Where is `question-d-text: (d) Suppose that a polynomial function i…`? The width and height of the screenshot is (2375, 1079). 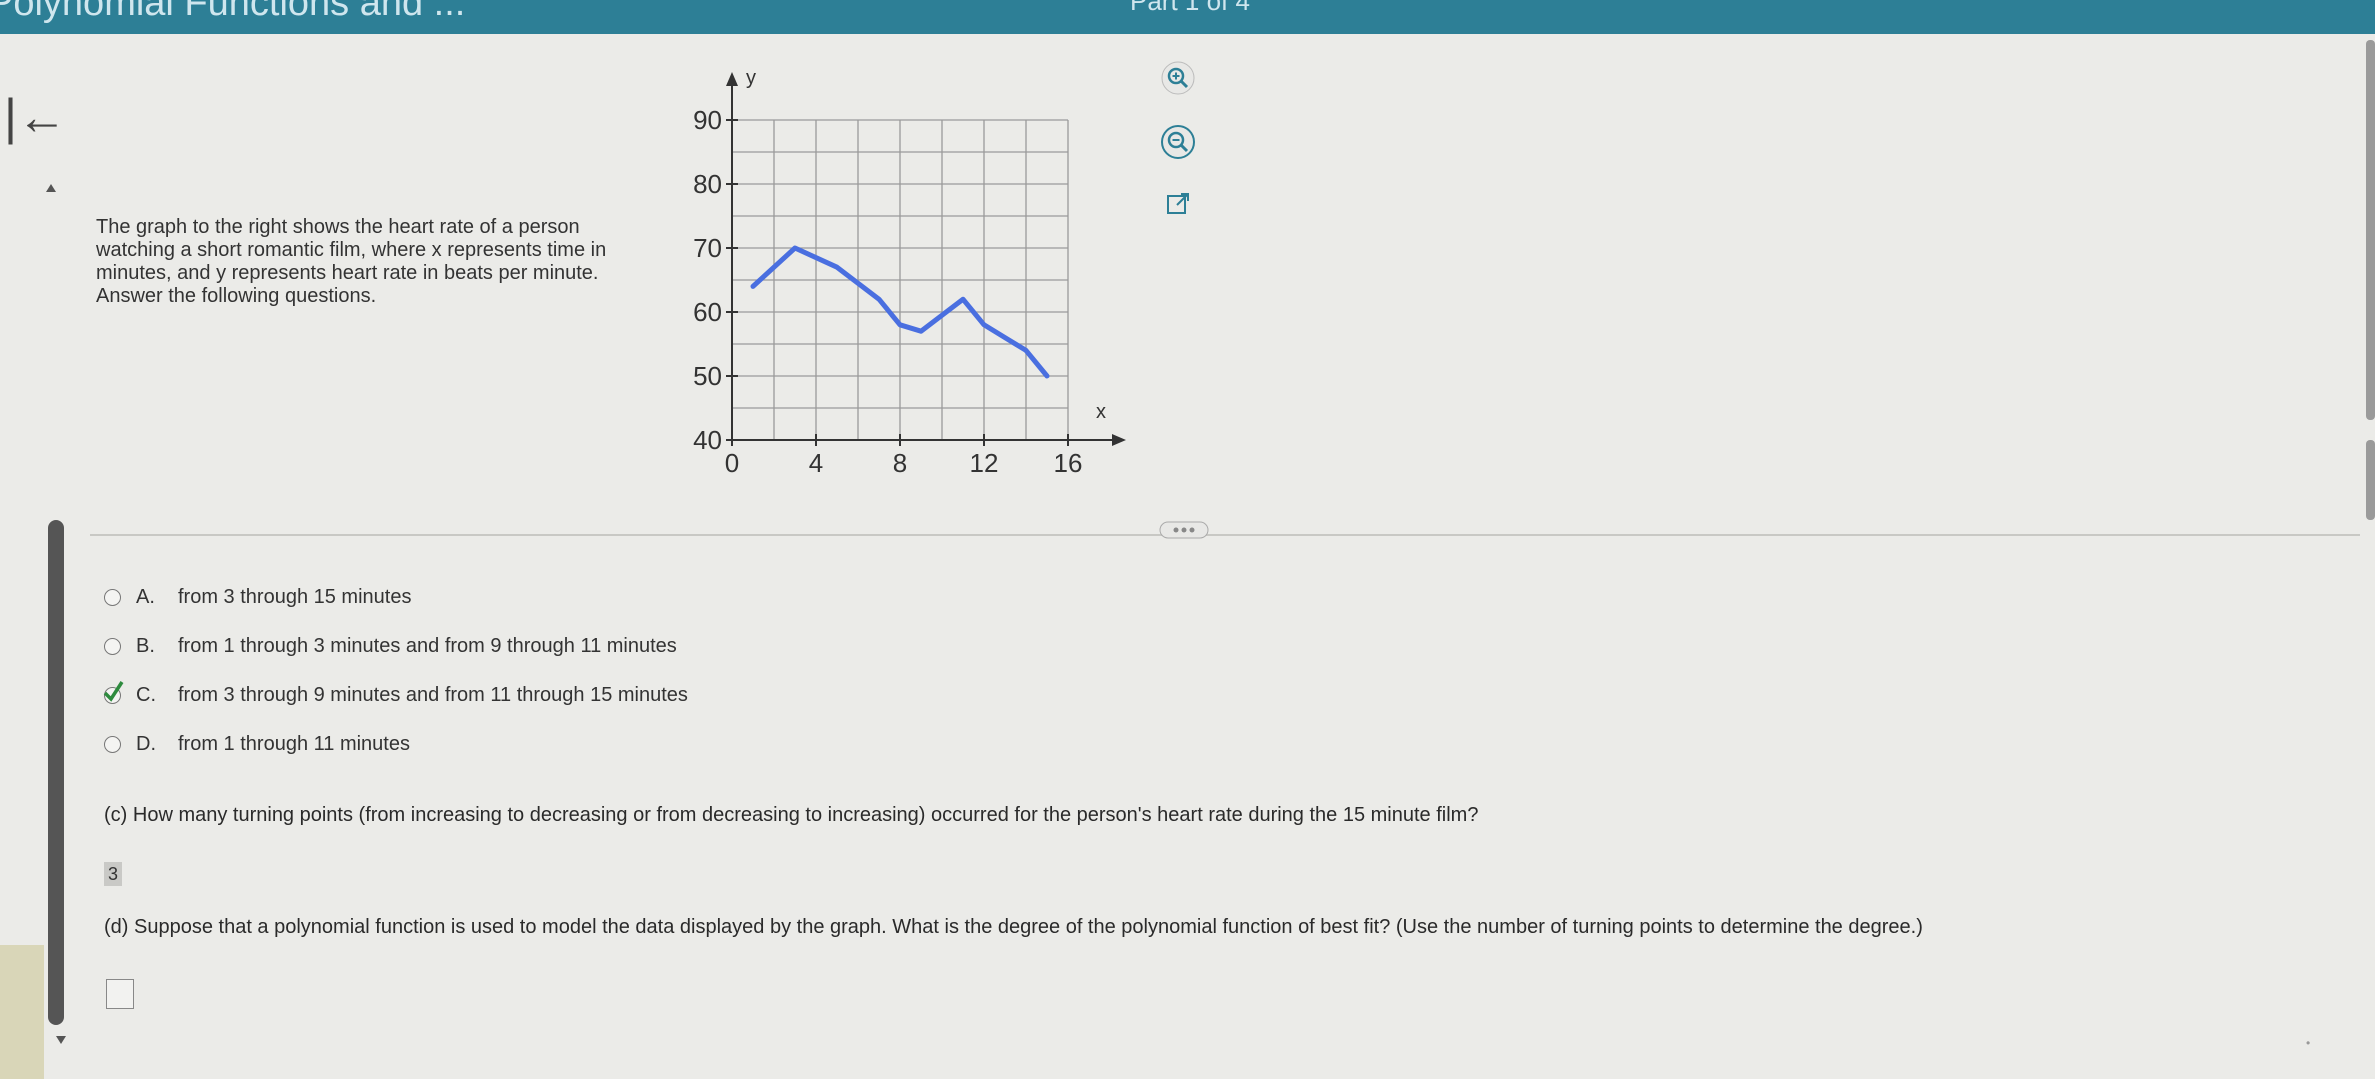 question-d-text: (d) Suppose that a polynomial function i… is located at coordinates (1013, 927).